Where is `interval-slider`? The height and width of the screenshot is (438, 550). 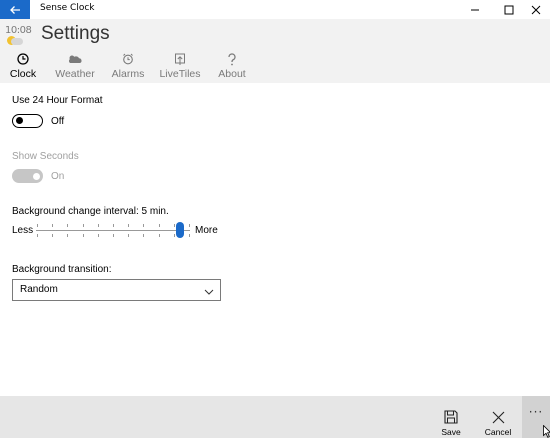 interval-slider is located at coordinates (113, 230).